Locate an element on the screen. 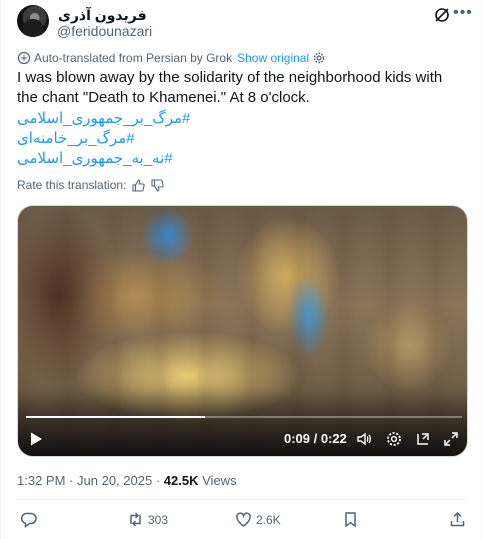 The image size is (482, 539). hashtag-link: #نه_به_جمهوری_اسلامی is located at coordinates (103, 159).